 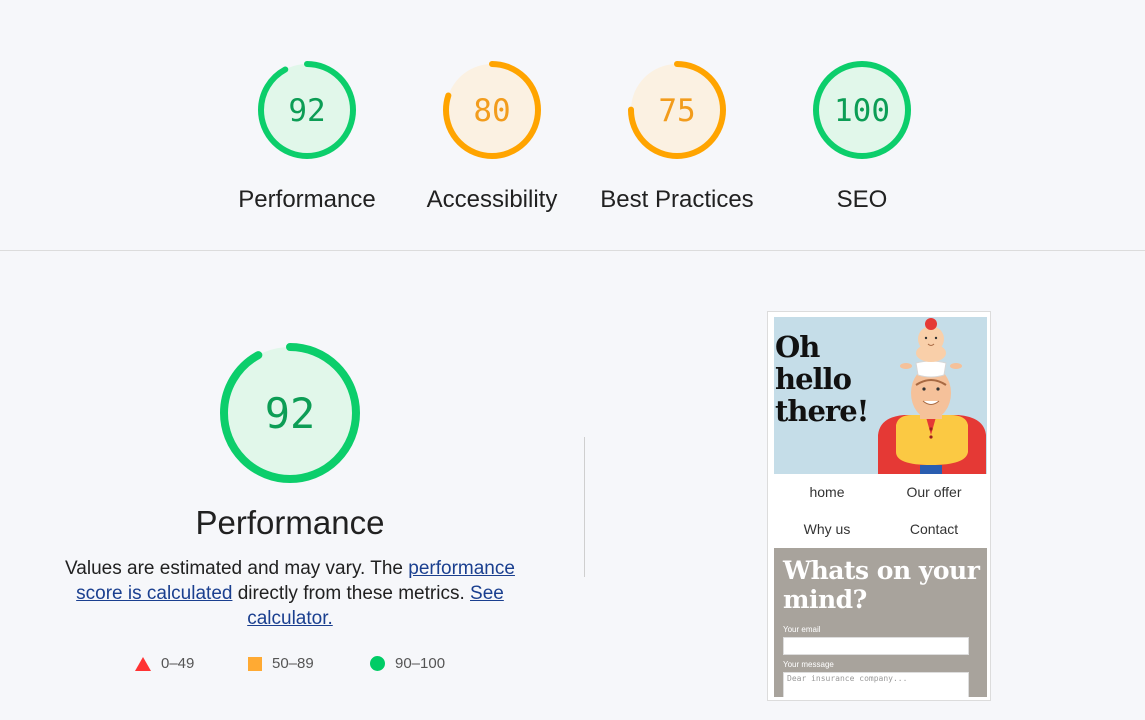 What do you see at coordinates (420, 663) in the screenshot?
I see `legend-pass-range: 90–100` at bounding box center [420, 663].